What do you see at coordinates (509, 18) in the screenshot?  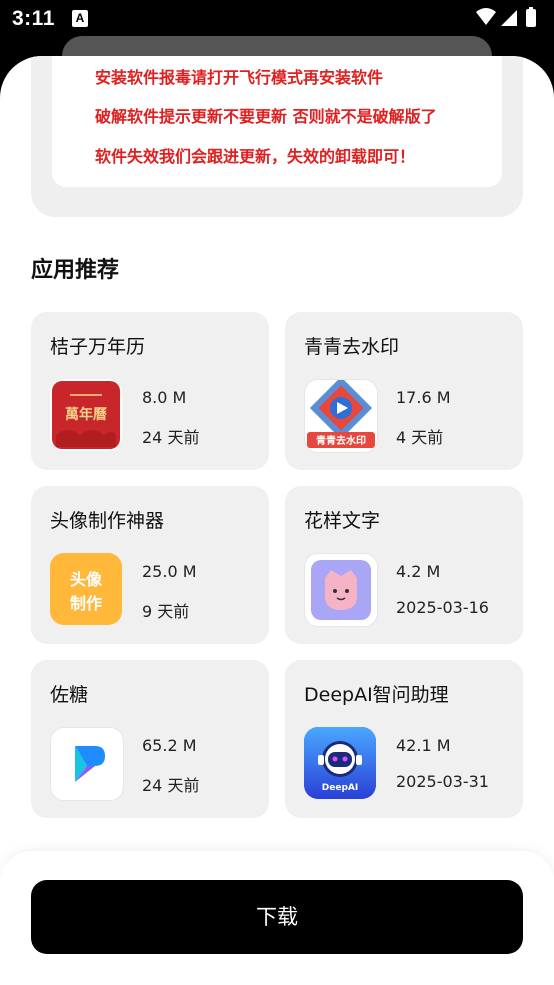 I see `signal-icon` at bounding box center [509, 18].